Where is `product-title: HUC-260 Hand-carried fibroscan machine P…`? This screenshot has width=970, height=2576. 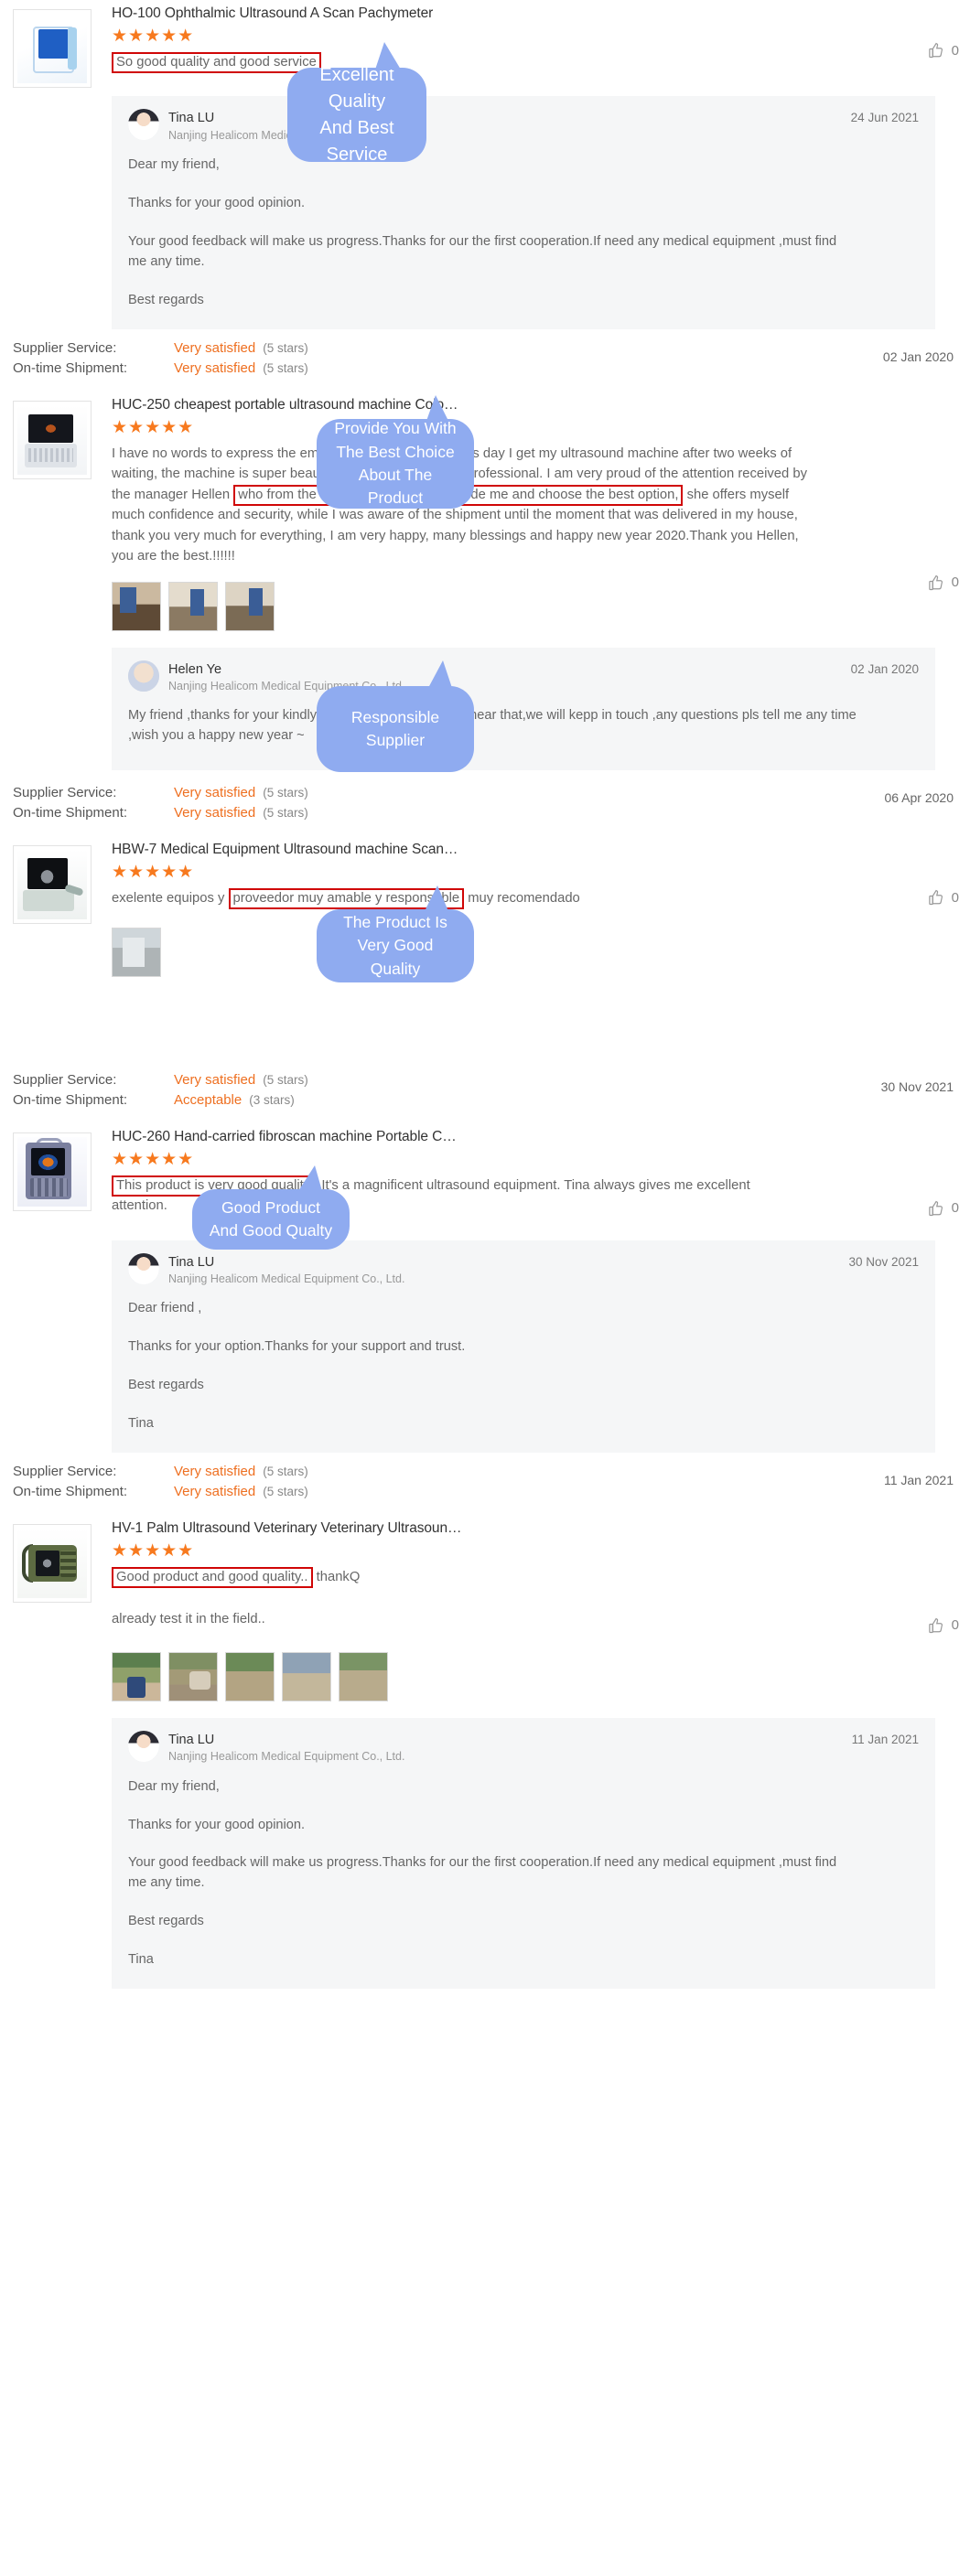 product-title: HUC-260 Hand-carried fibroscan machine P… is located at coordinates (533, 1137).